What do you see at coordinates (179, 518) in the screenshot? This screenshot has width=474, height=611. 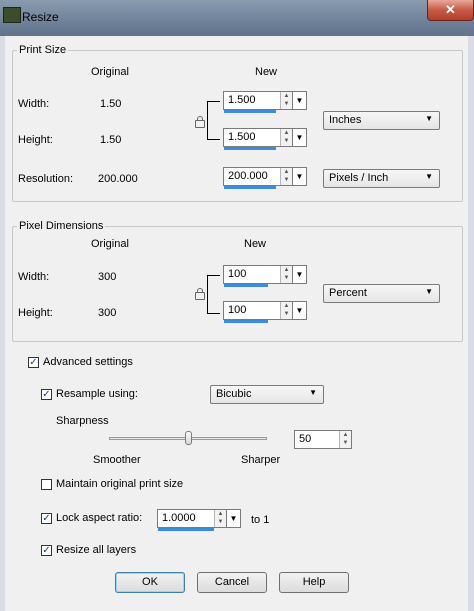 I see `aspect-ratio-value: 1.0000` at bounding box center [179, 518].